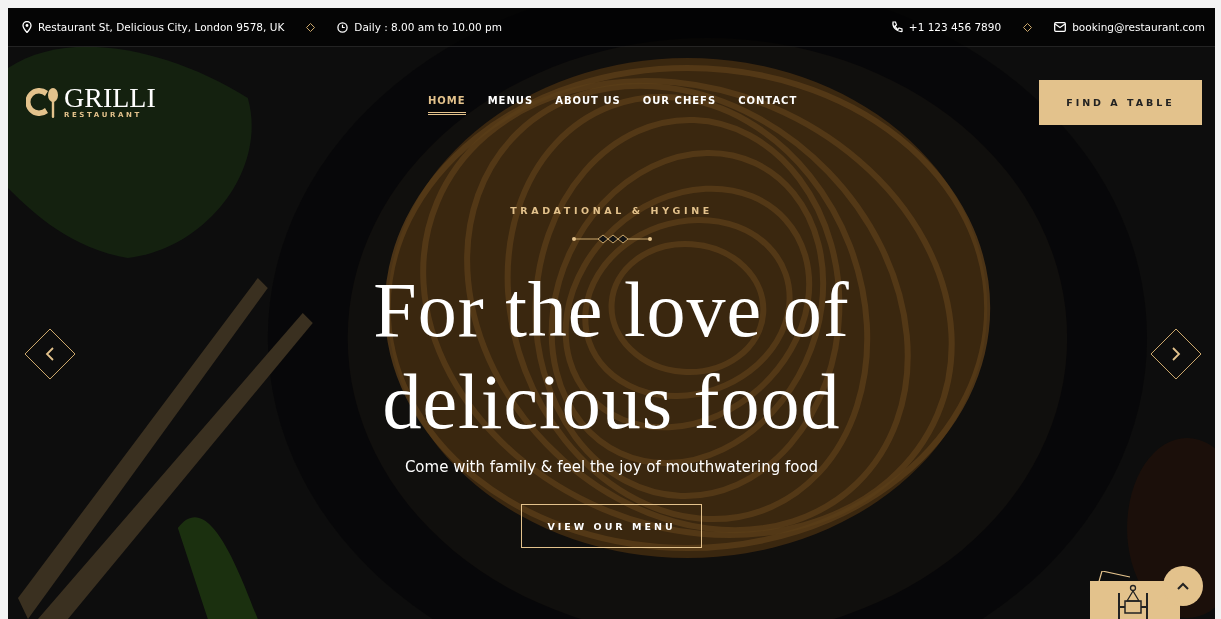 The width and height of the screenshot is (1221, 619). I want to click on clock-icon, so click(343, 27).